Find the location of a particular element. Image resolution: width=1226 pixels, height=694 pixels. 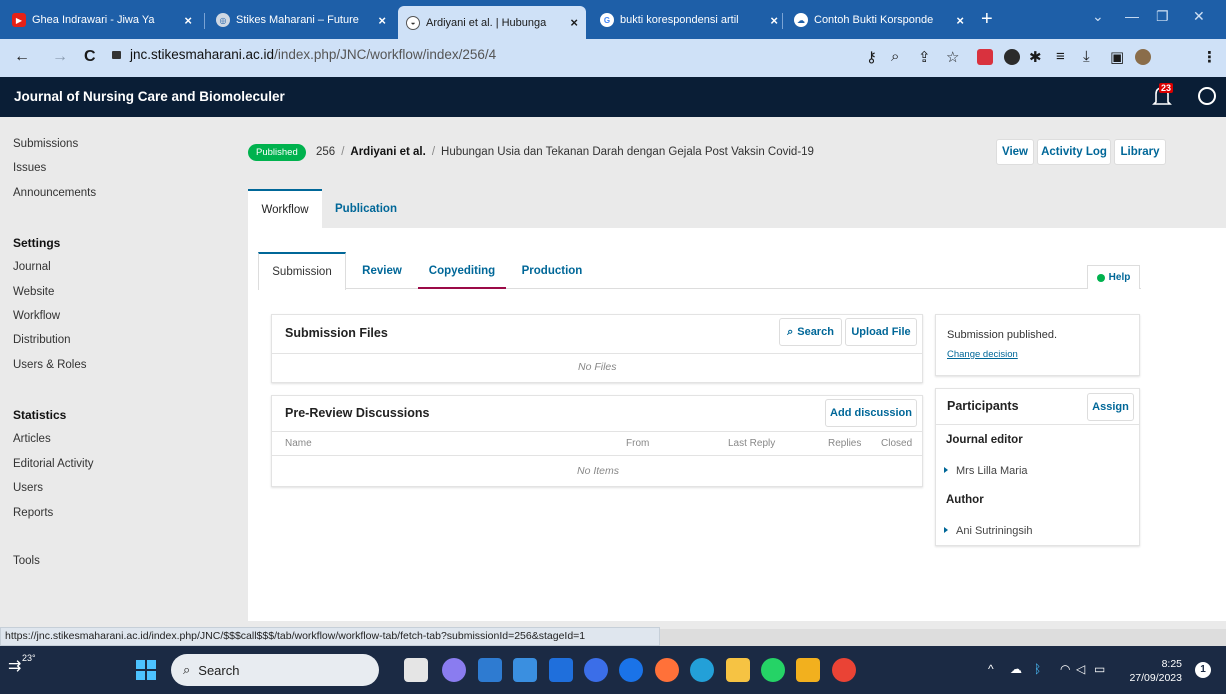

show-hidden-icons: ^ is located at coordinates (991, 669).